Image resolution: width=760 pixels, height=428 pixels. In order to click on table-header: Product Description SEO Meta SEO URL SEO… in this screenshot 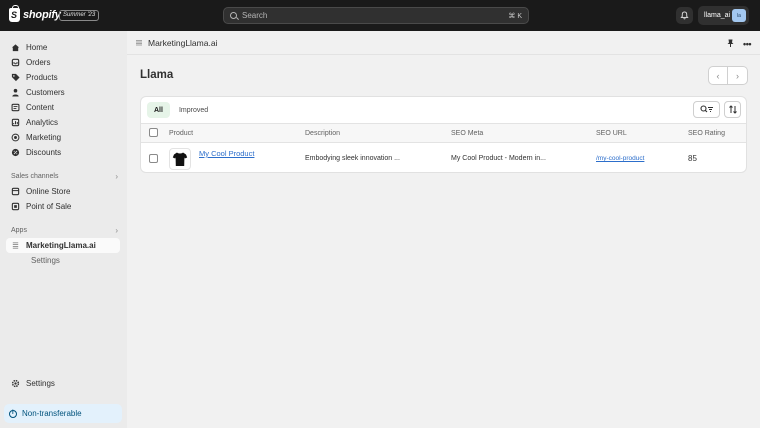, I will do `click(443, 133)`.